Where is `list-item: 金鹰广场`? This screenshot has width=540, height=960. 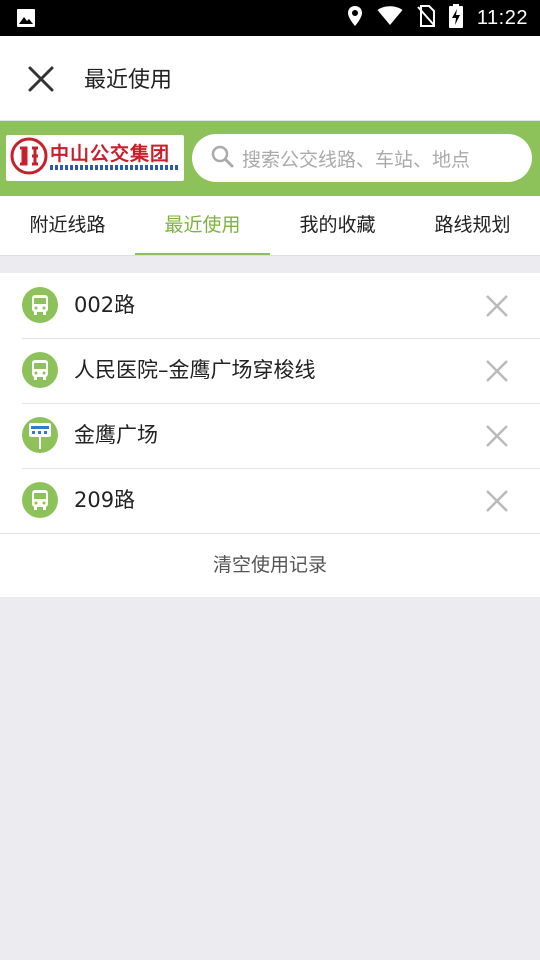
list-item: 金鹰广场 is located at coordinates (270, 436).